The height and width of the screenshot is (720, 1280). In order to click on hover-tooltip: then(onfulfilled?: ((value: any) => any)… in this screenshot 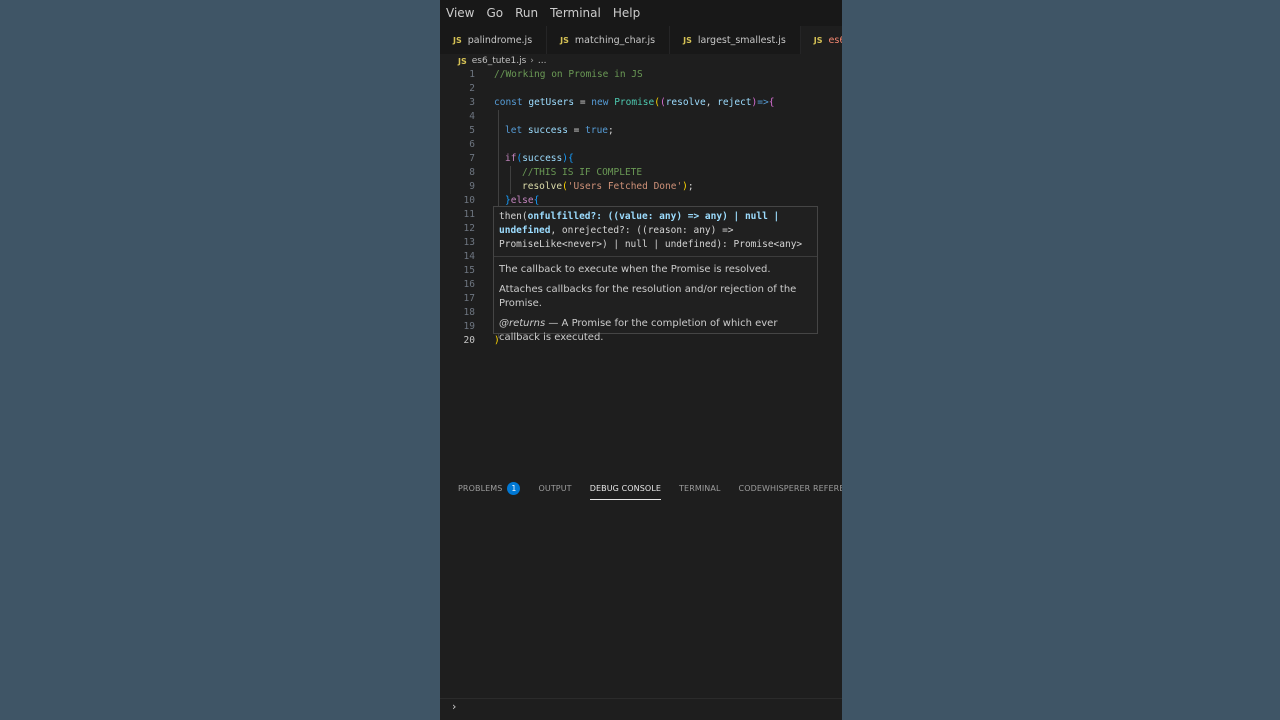, I will do `click(655, 274)`.